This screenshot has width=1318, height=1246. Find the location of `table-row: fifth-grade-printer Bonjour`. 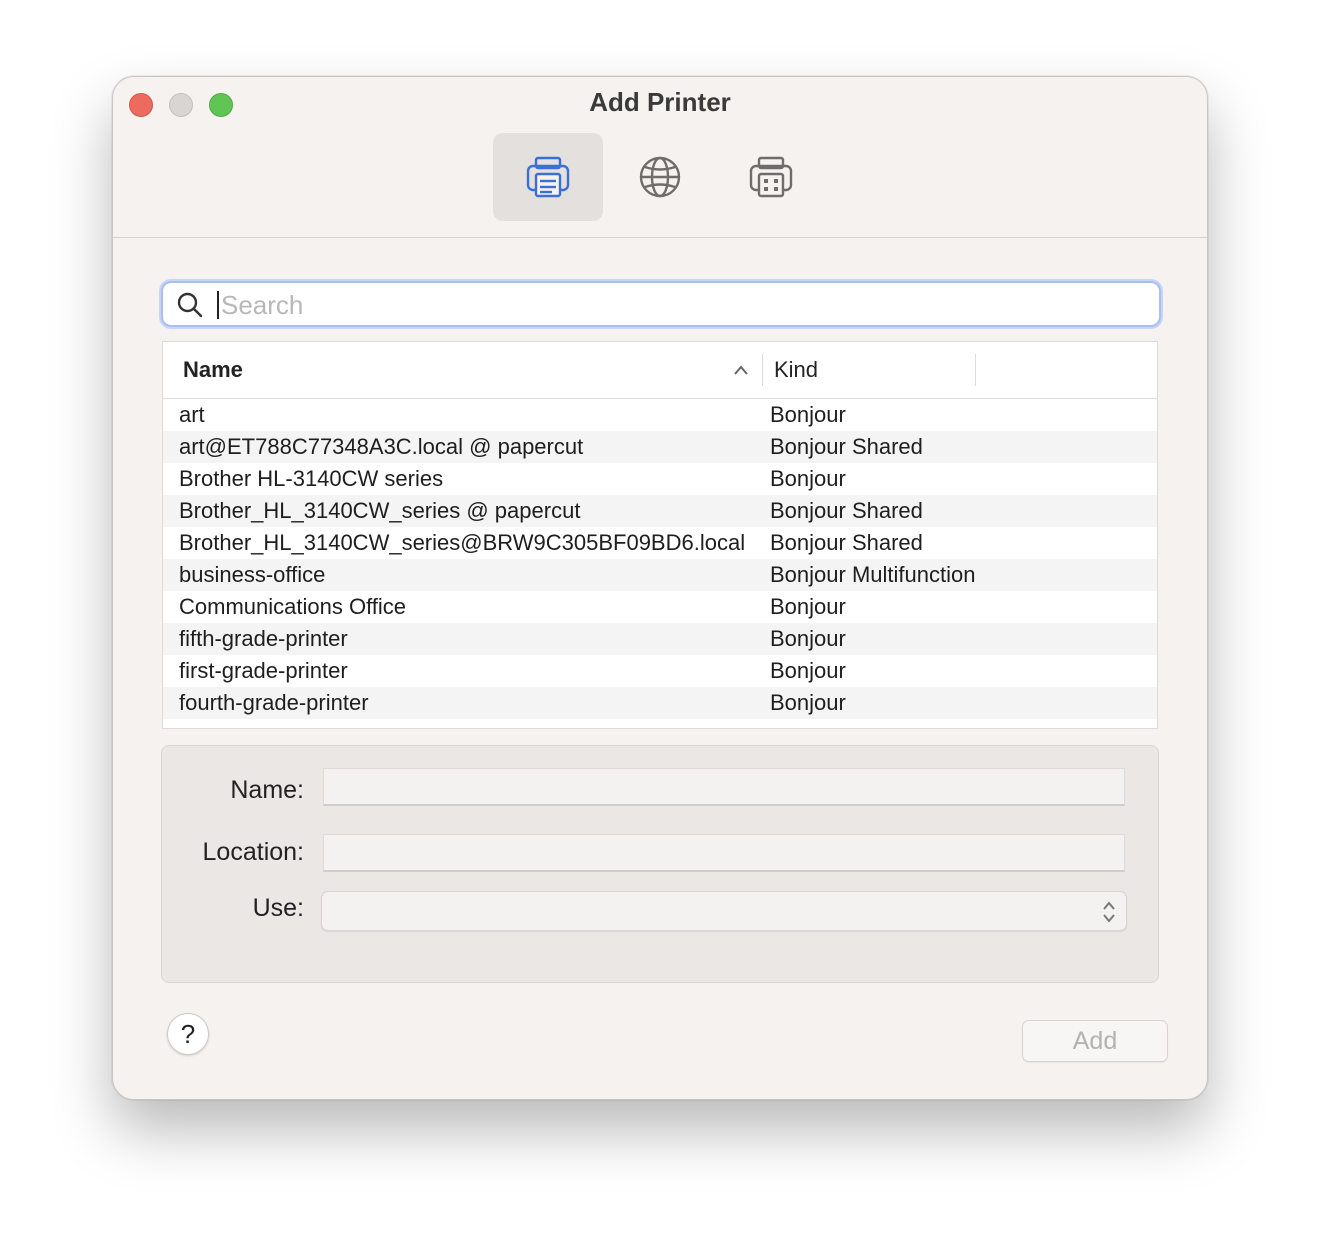

table-row: fifth-grade-printer Bonjour is located at coordinates (660, 639).